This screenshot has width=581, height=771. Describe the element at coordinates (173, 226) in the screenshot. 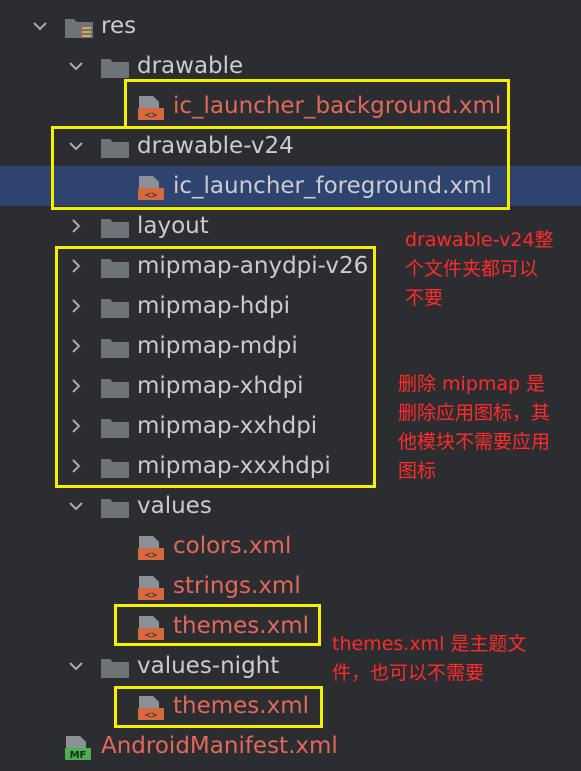

I see `tree-label-layout: layout` at that location.